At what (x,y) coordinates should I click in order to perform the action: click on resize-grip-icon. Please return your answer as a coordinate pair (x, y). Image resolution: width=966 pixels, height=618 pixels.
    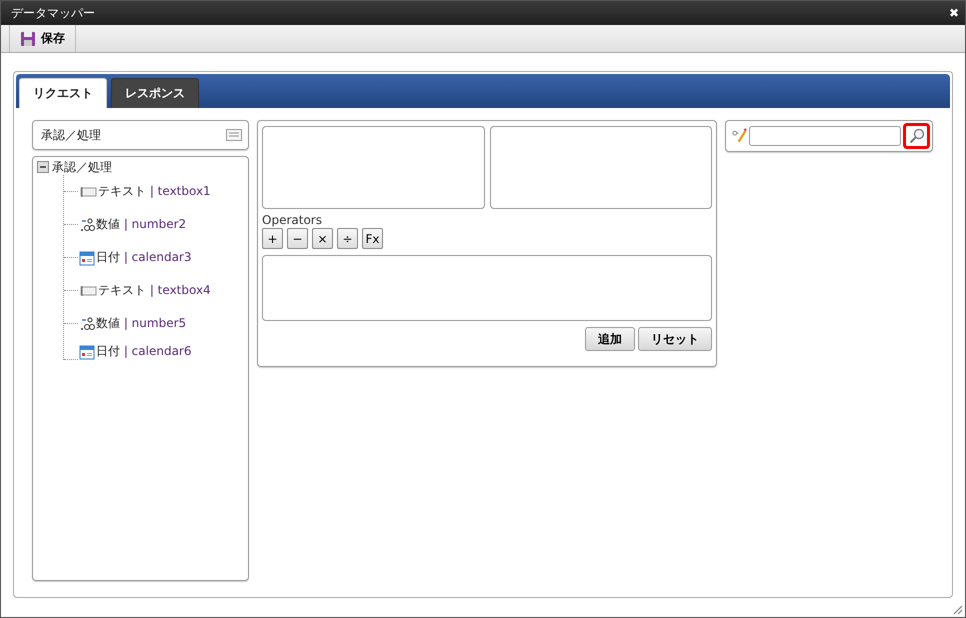
    Looking at the image, I should click on (957, 609).